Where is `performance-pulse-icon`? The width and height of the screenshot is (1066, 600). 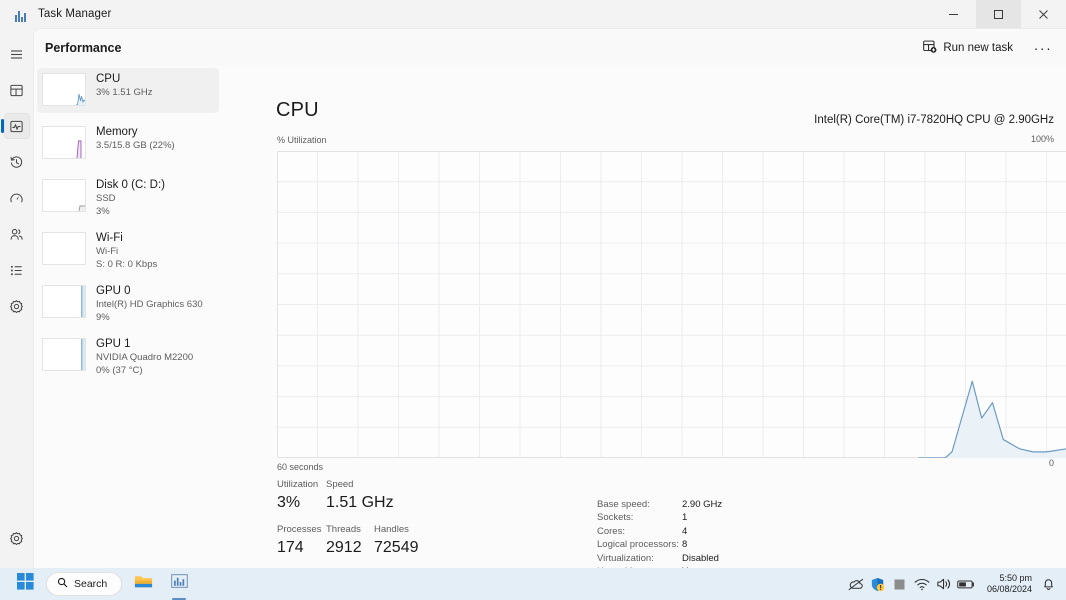
performance-pulse-icon is located at coordinates (16, 126).